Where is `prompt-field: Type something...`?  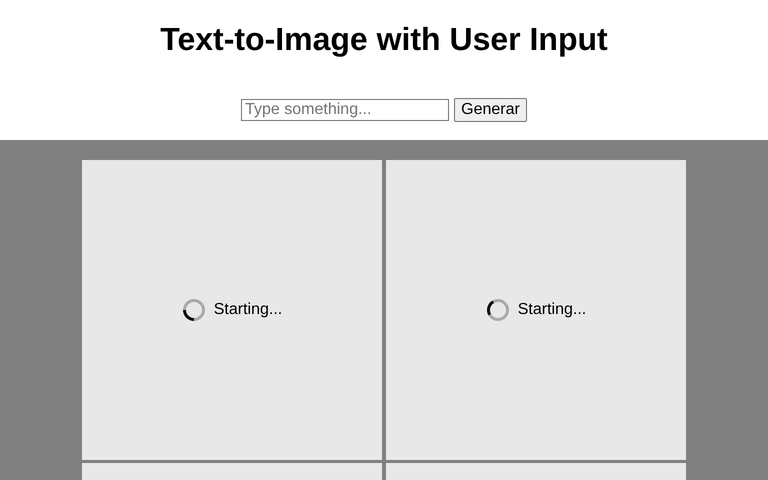 prompt-field: Type something... is located at coordinates (345, 110).